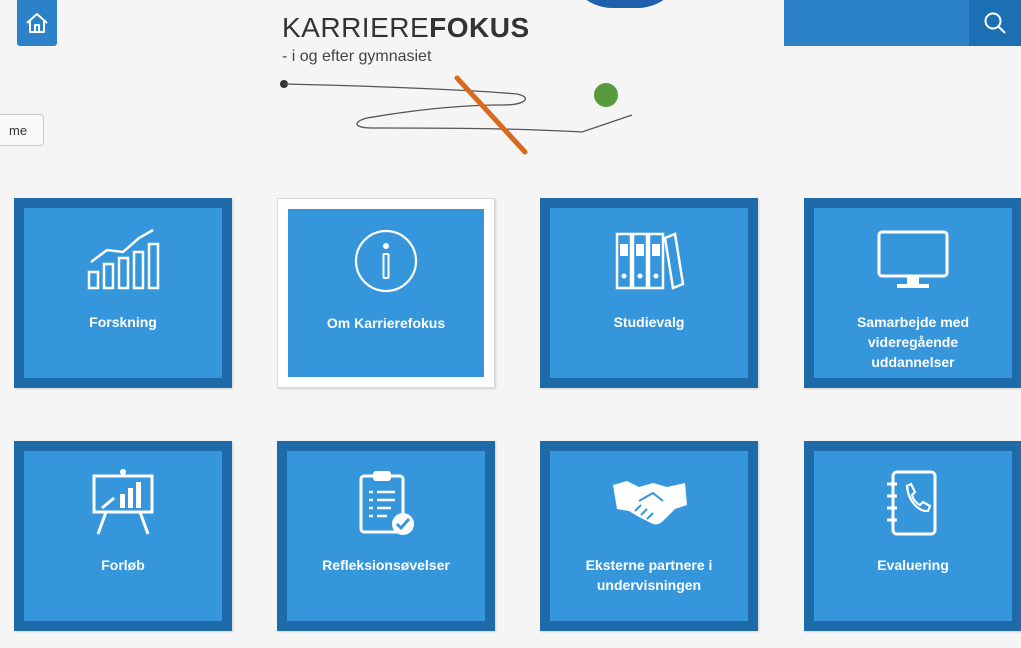 This screenshot has width=1021, height=648. I want to click on tile-label: Forløb, so click(123, 565).